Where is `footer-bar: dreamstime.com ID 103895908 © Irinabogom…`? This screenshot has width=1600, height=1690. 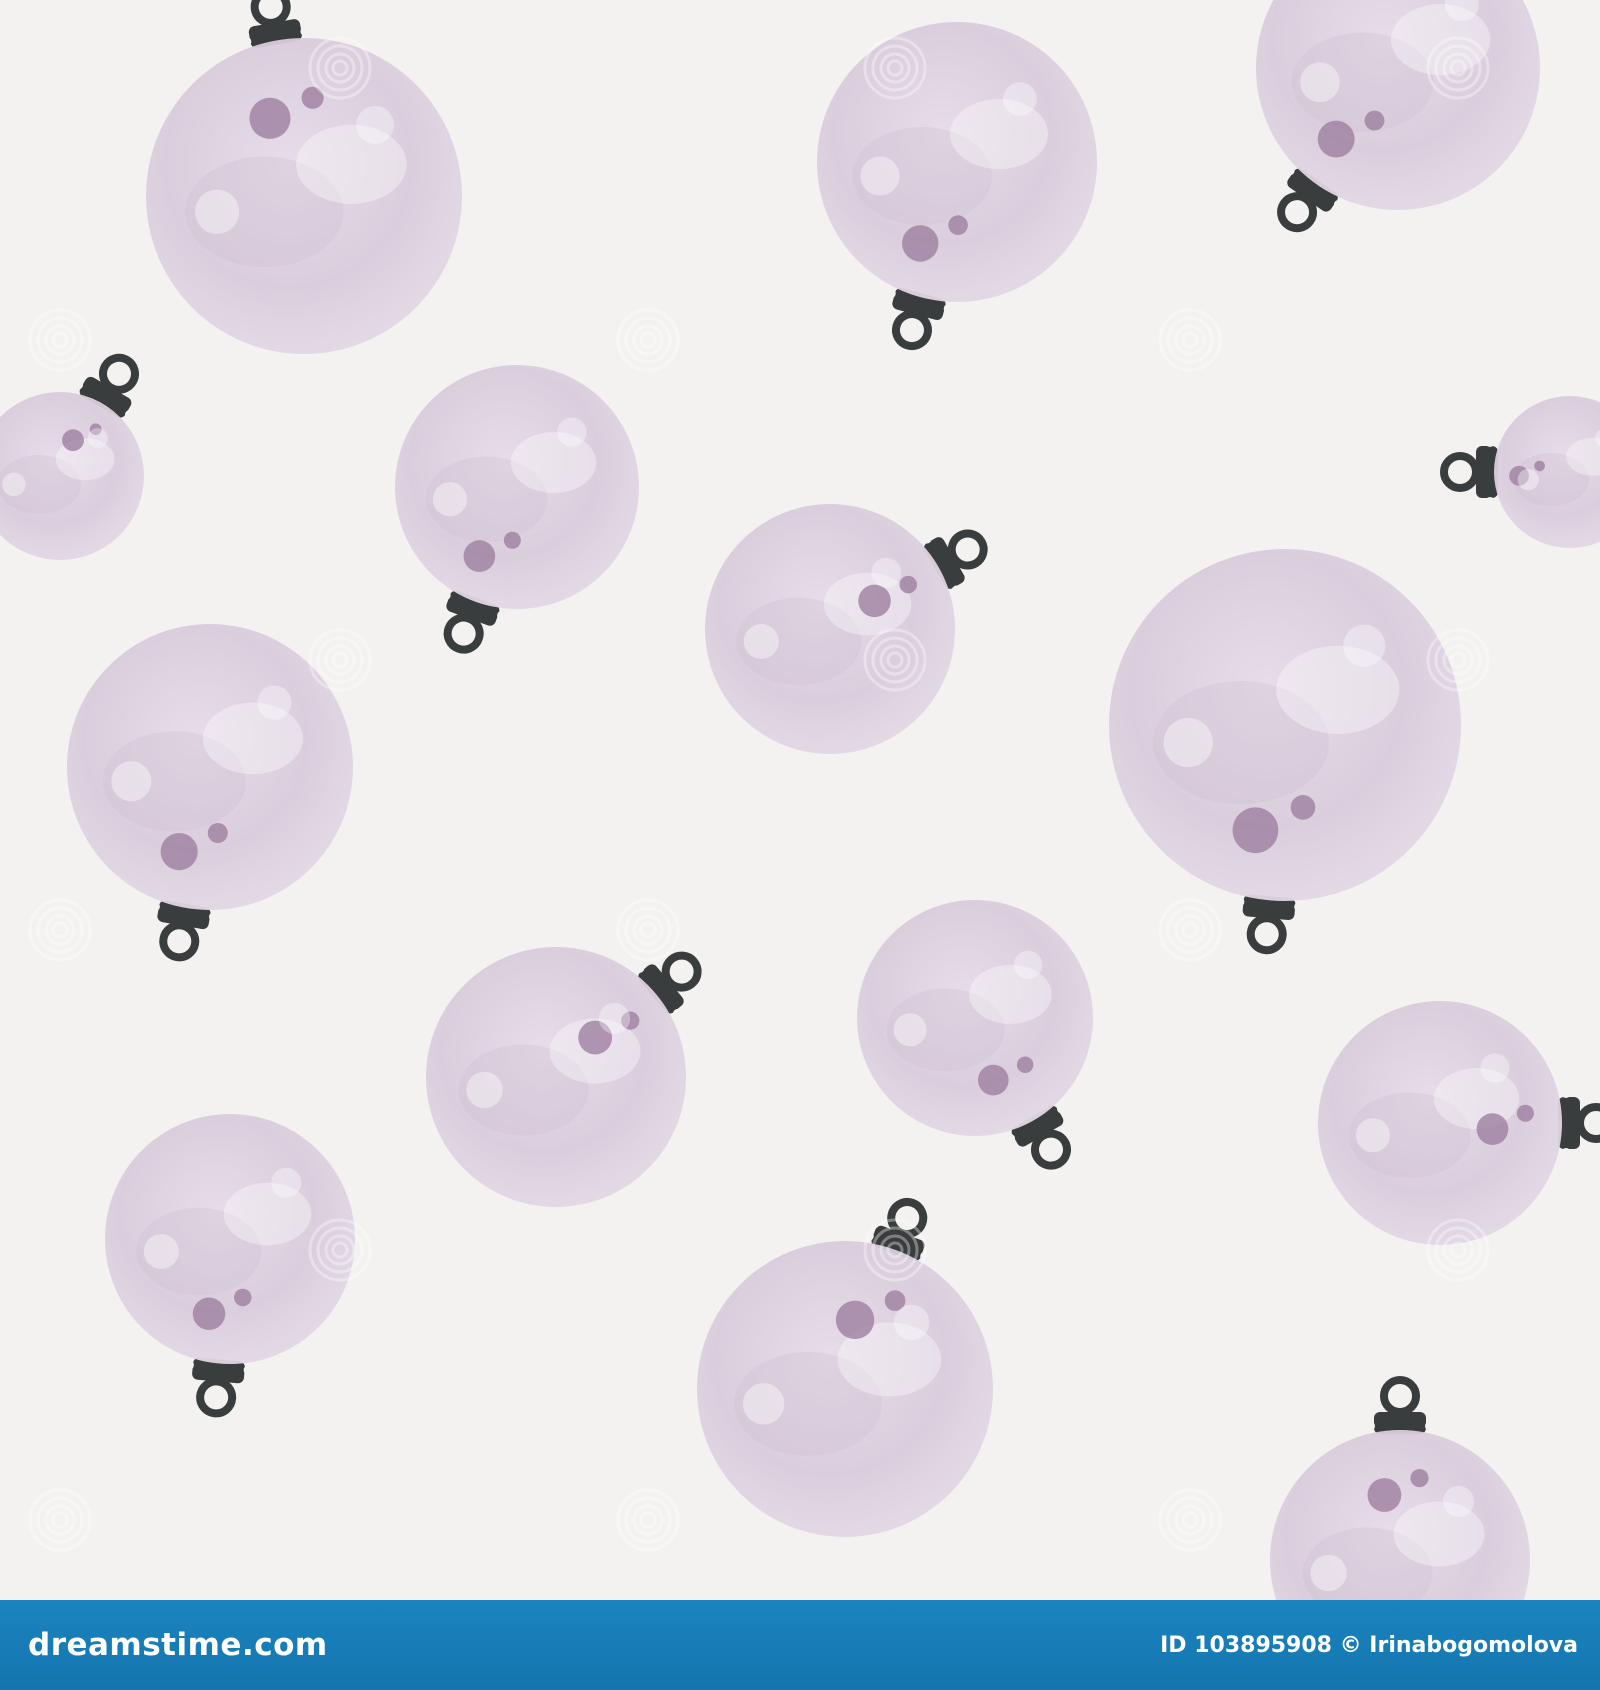
footer-bar: dreamstime.com ID 103895908 © Irinabogom… is located at coordinates (800, 1645).